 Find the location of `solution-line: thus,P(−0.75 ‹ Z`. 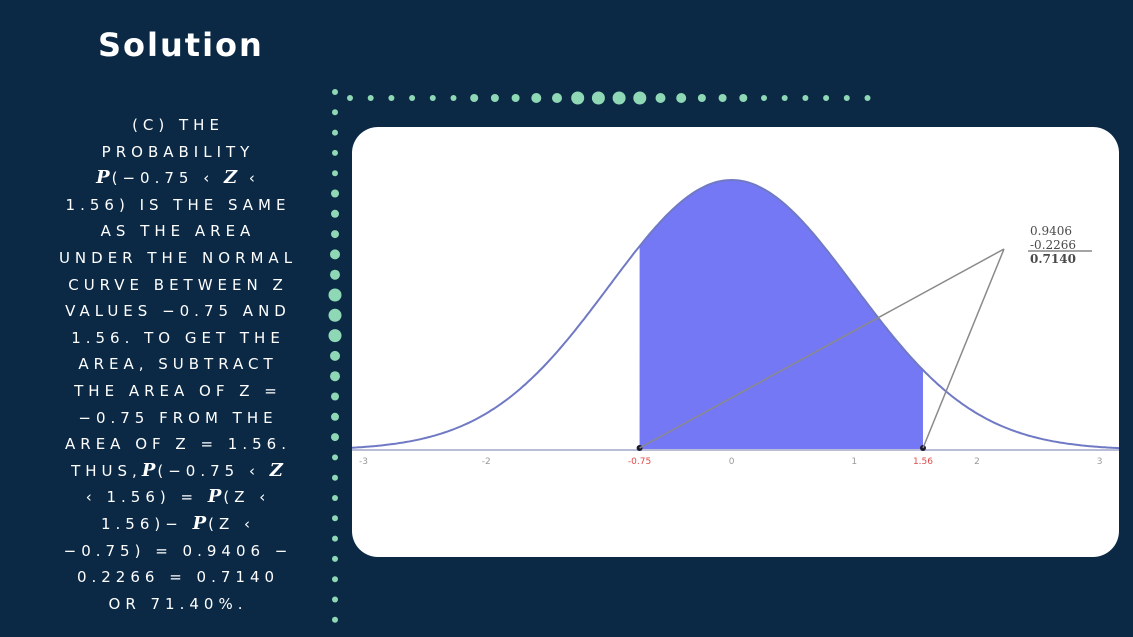

solution-line: thus,P(−0.75 ‹ Z is located at coordinates (178, 471).